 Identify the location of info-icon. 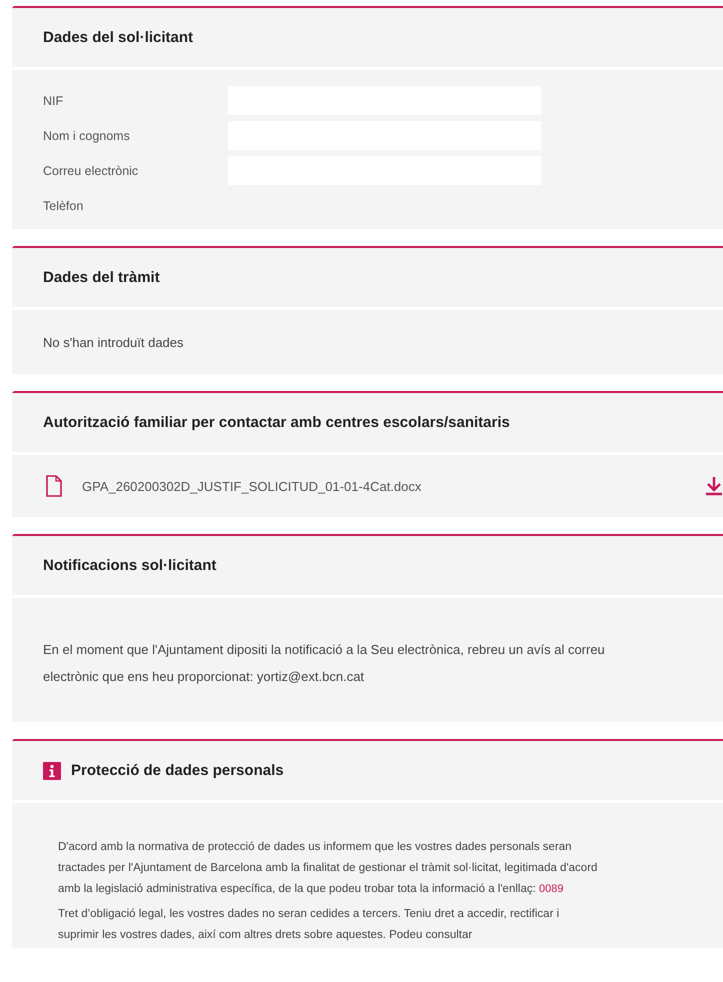
(52, 771).